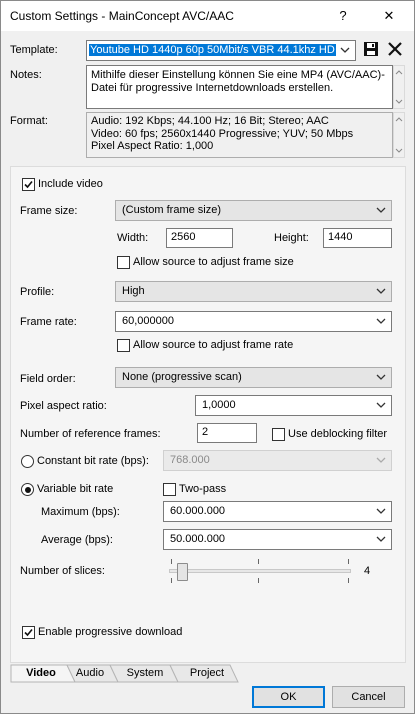 This screenshot has height=714, width=415. Describe the element at coordinates (260, 572) in the screenshot. I see `slices-slider` at that location.